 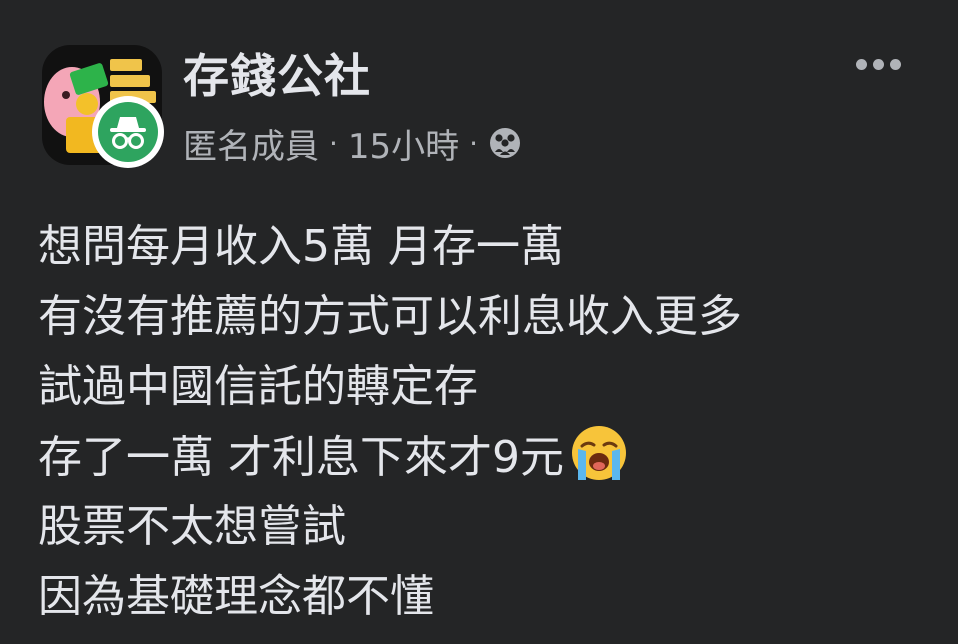 What do you see at coordinates (192, 526) in the screenshot?
I see `post-body-line: 股票不太想嘗試` at bounding box center [192, 526].